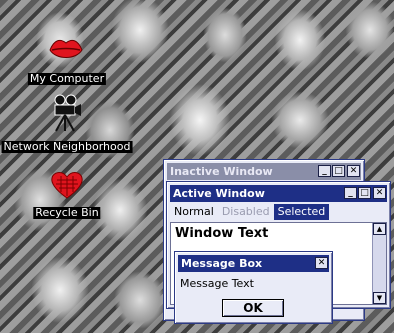 The height and width of the screenshot is (333, 394). Describe the element at coordinates (219, 193) in the screenshot. I see `active-window-title: Active Window` at that location.